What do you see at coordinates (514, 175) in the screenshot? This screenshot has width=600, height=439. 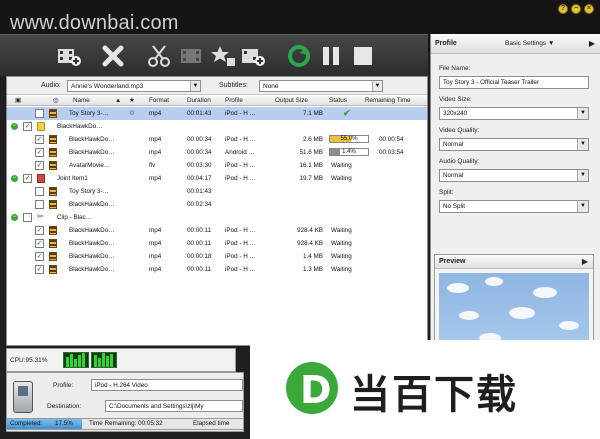 I see `audio-quality-dropdown: Normal ▼` at bounding box center [514, 175].